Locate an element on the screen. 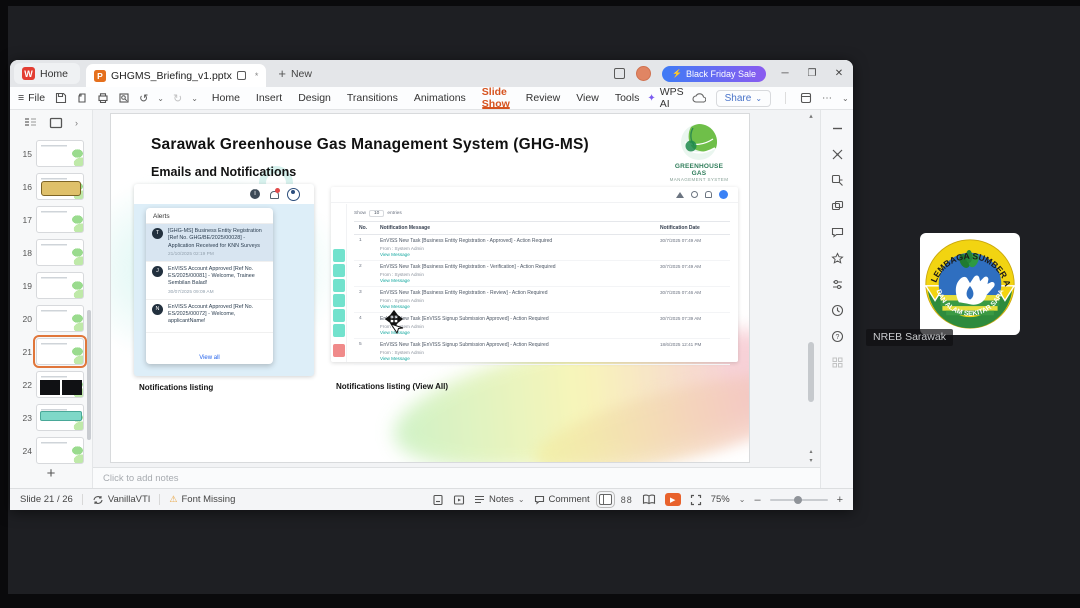  scrollbar-thumb is located at coordinates (811, 372).